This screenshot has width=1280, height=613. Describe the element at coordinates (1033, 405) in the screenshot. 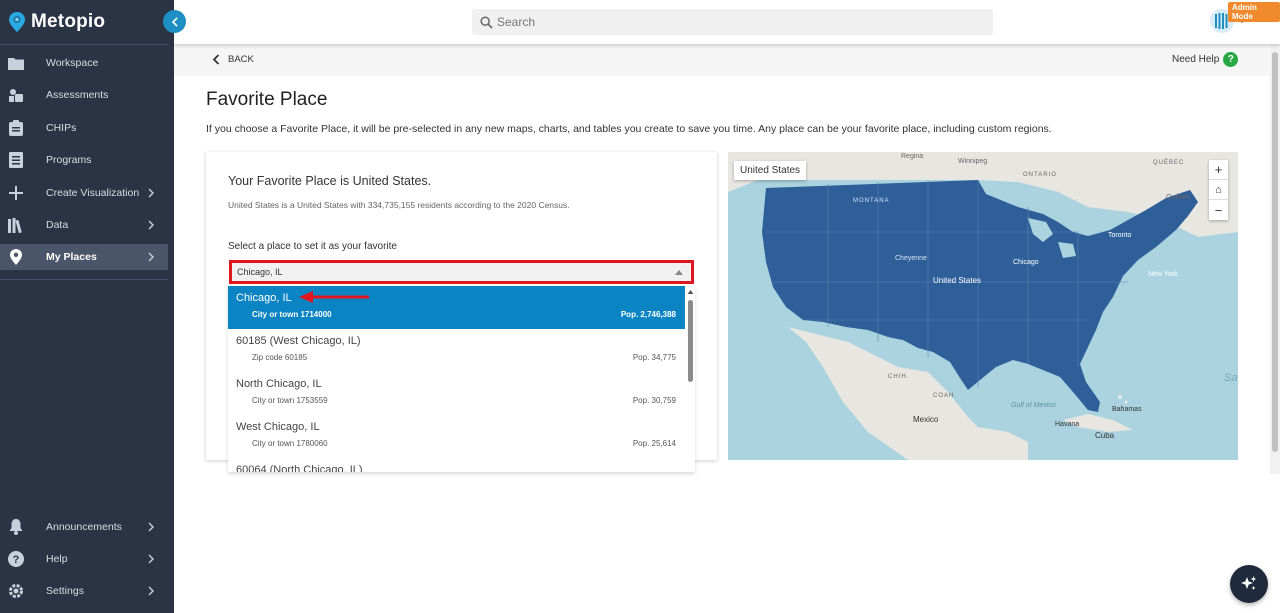

I see `map-label-gulf-of-mexico: Gulf of Mexico` at that location.